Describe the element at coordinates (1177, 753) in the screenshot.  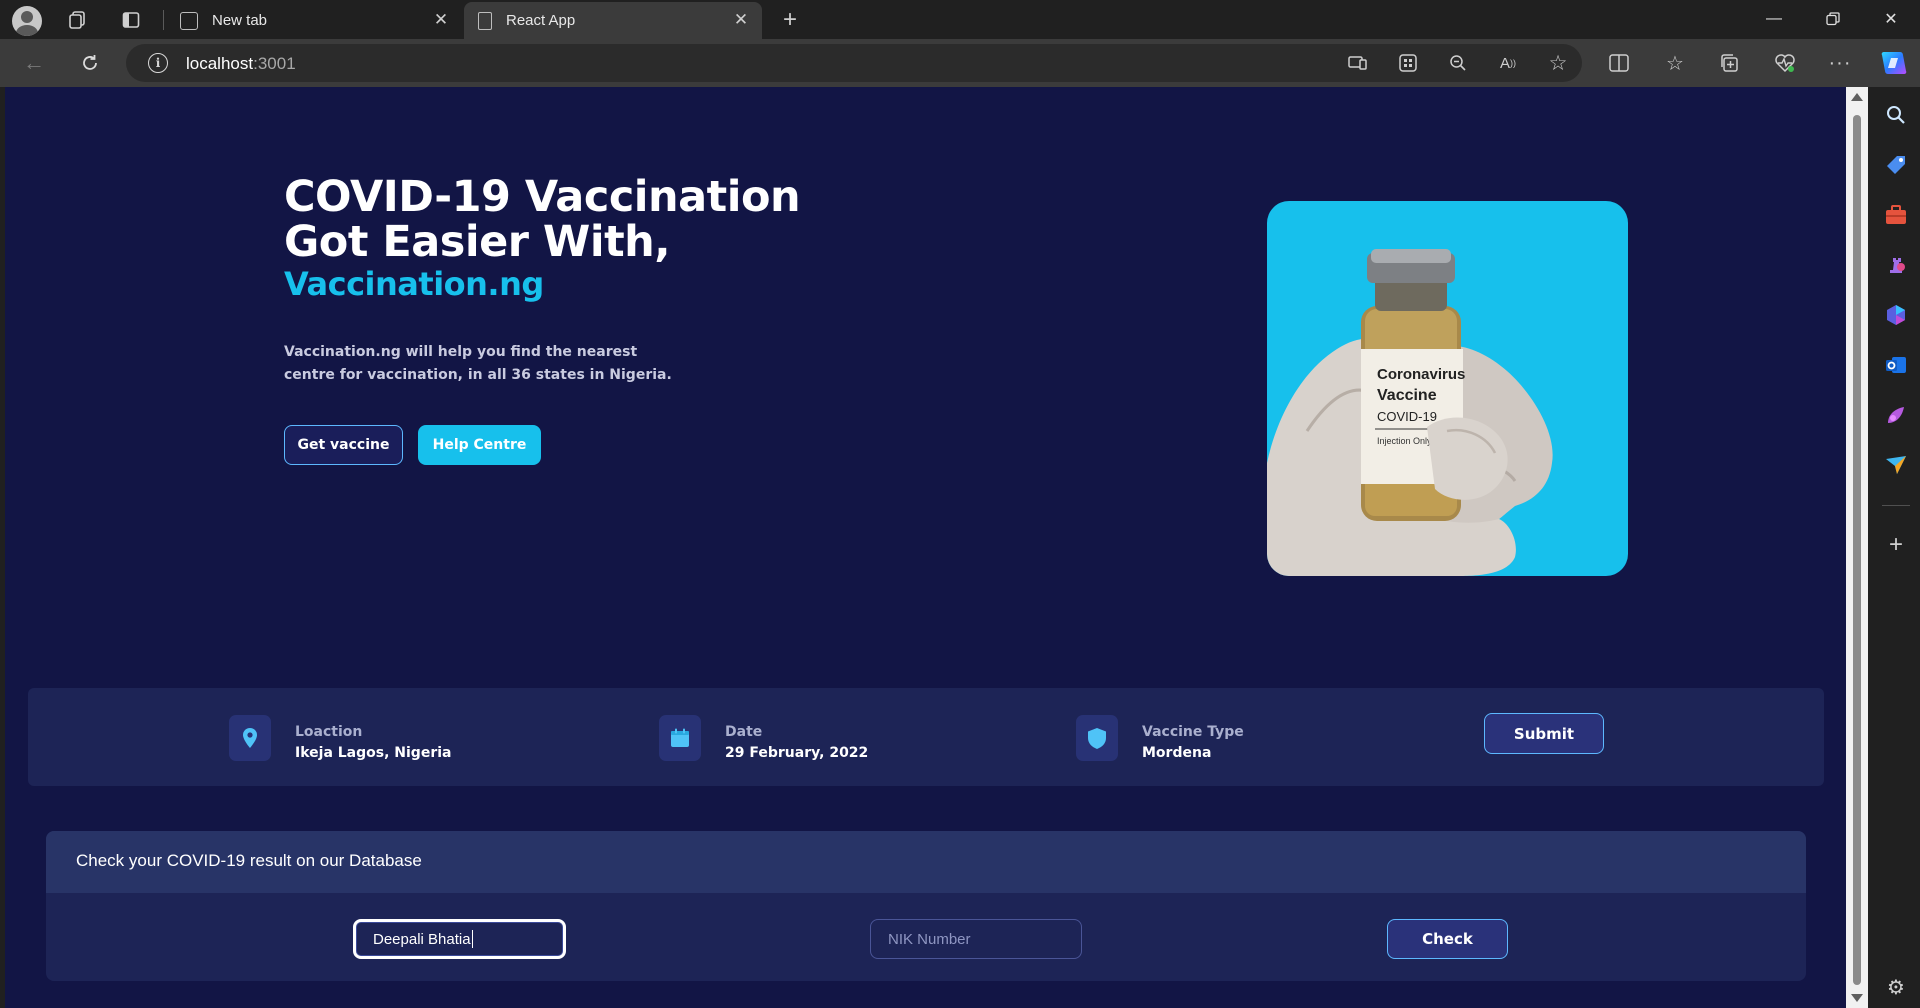
I see `vaccine-type-value: Mordena` at that location.